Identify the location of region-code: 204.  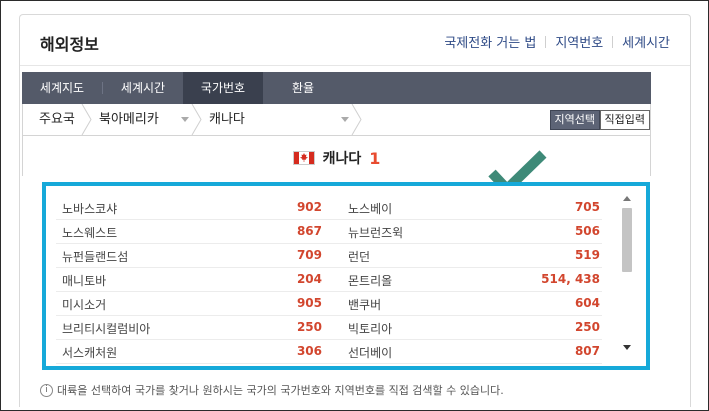
(309, 279).